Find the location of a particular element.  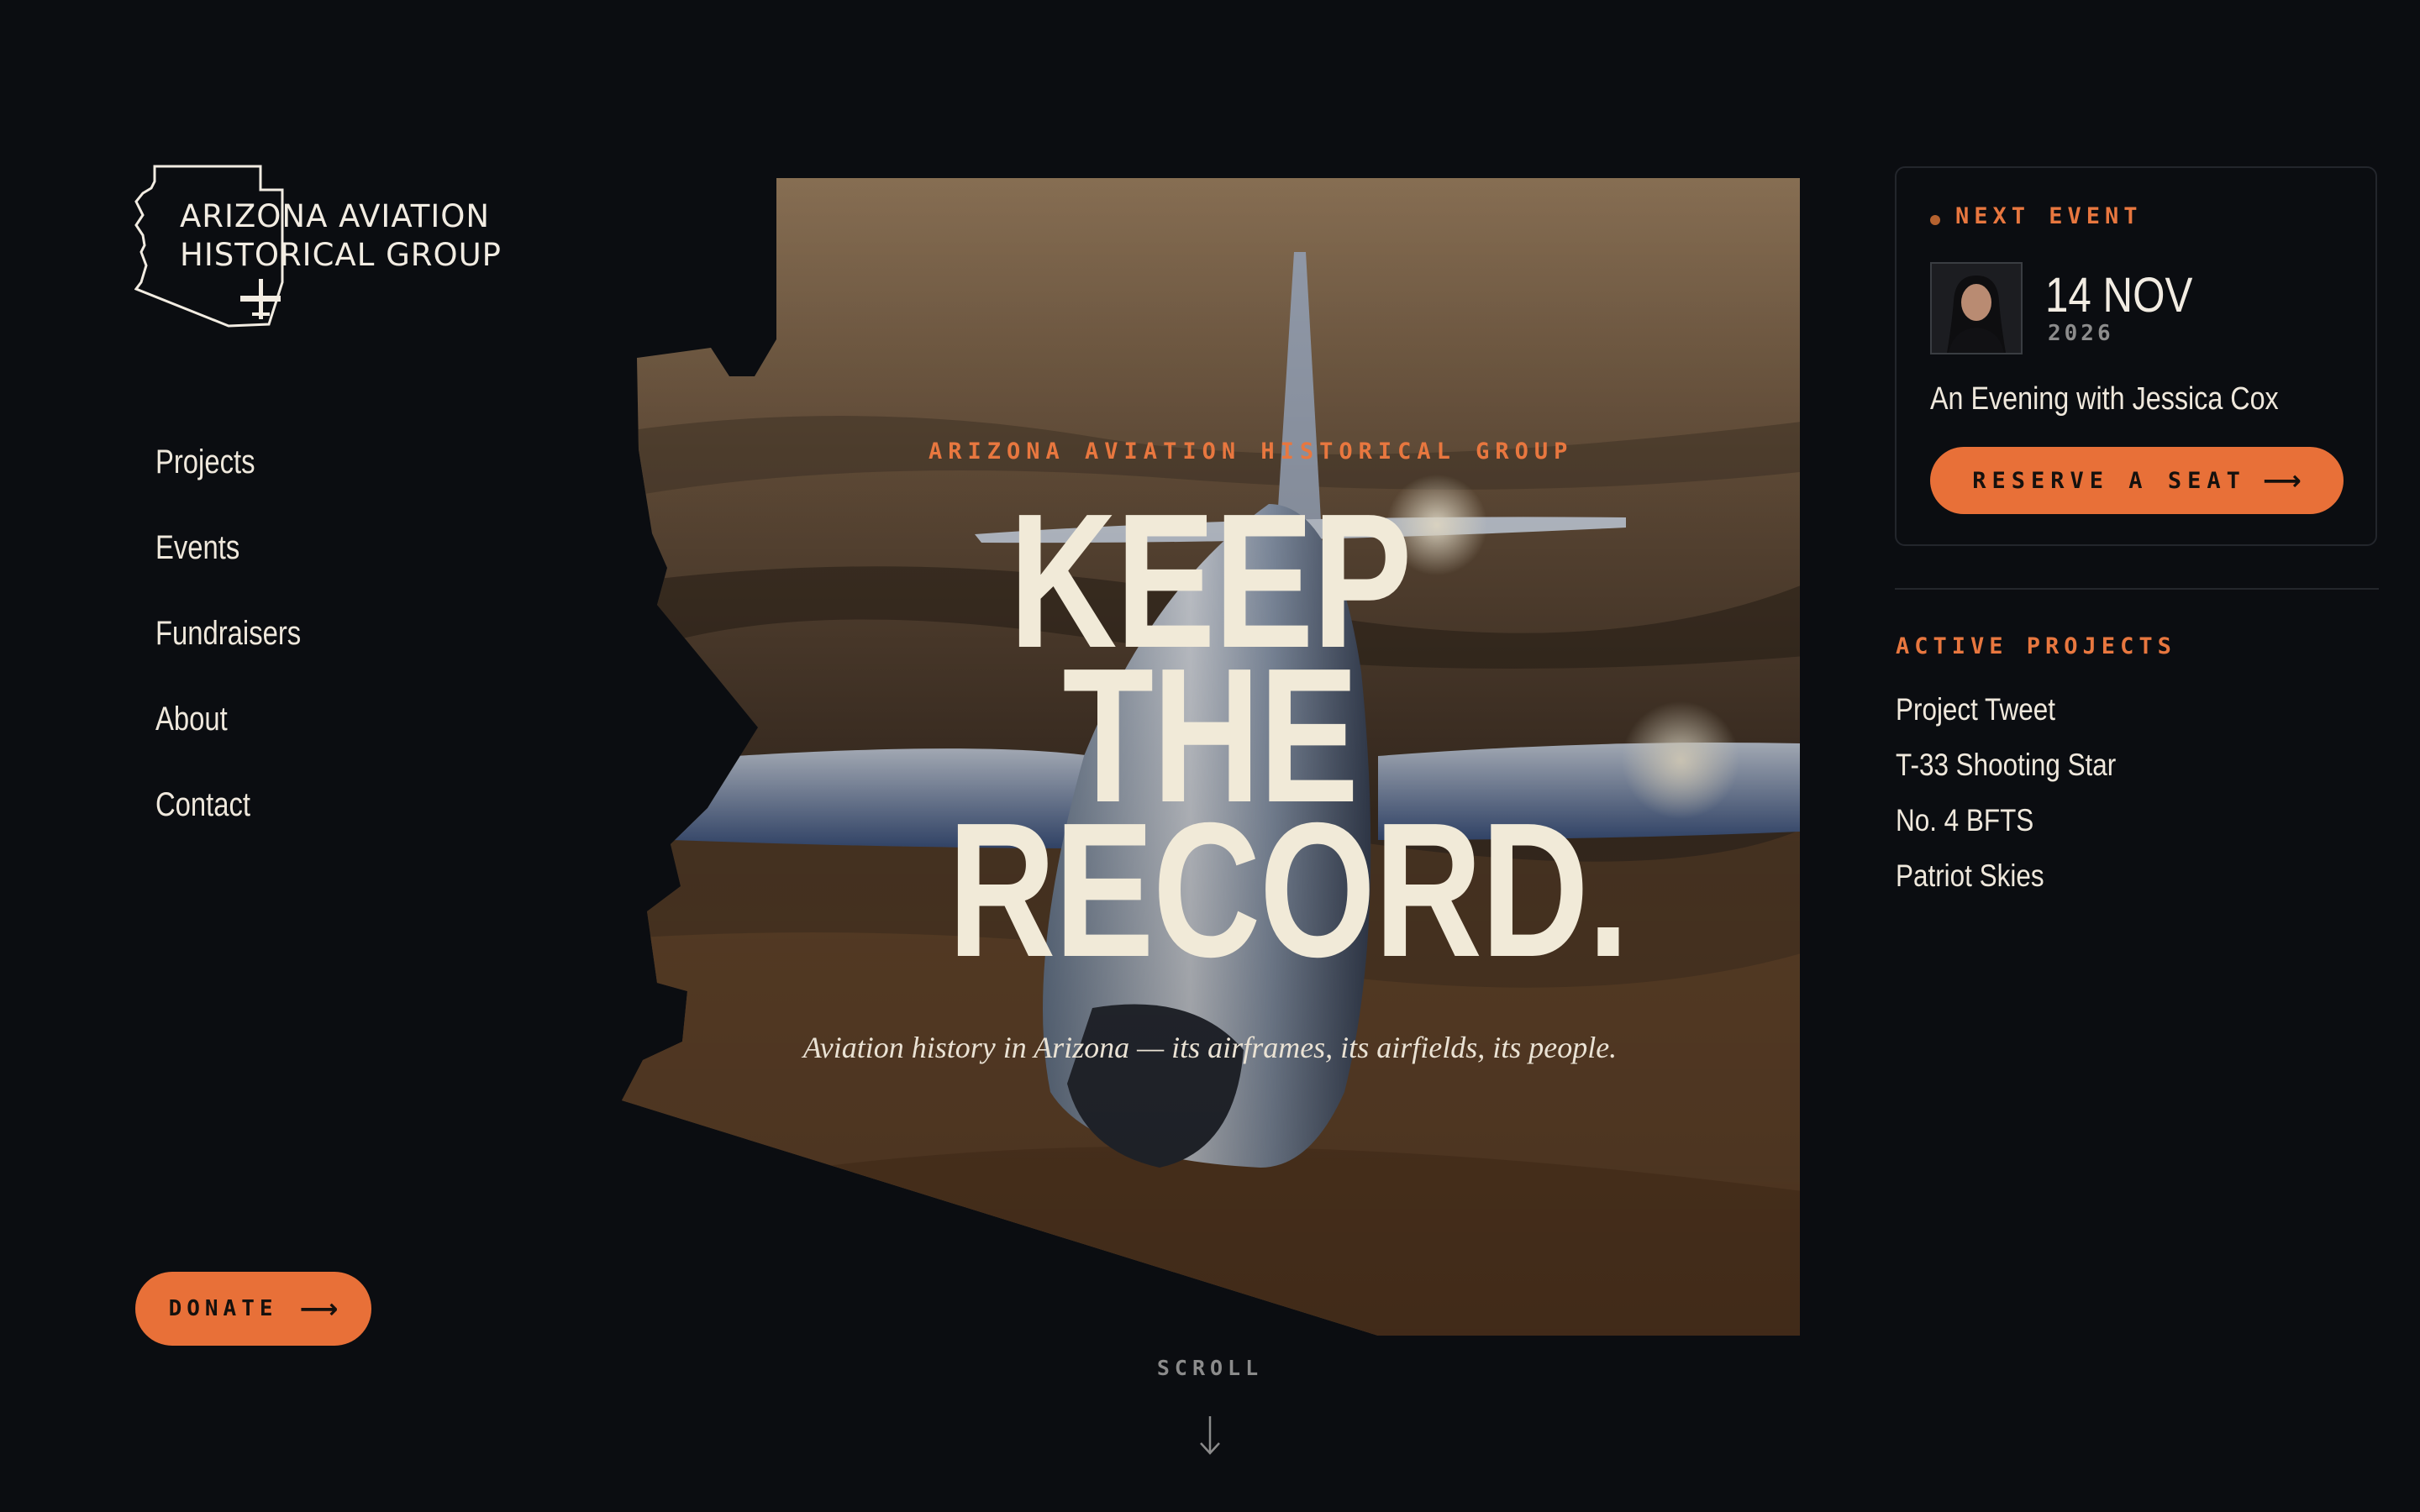

scroll-label: SCROLL is located at coordinates (1210, 1368).